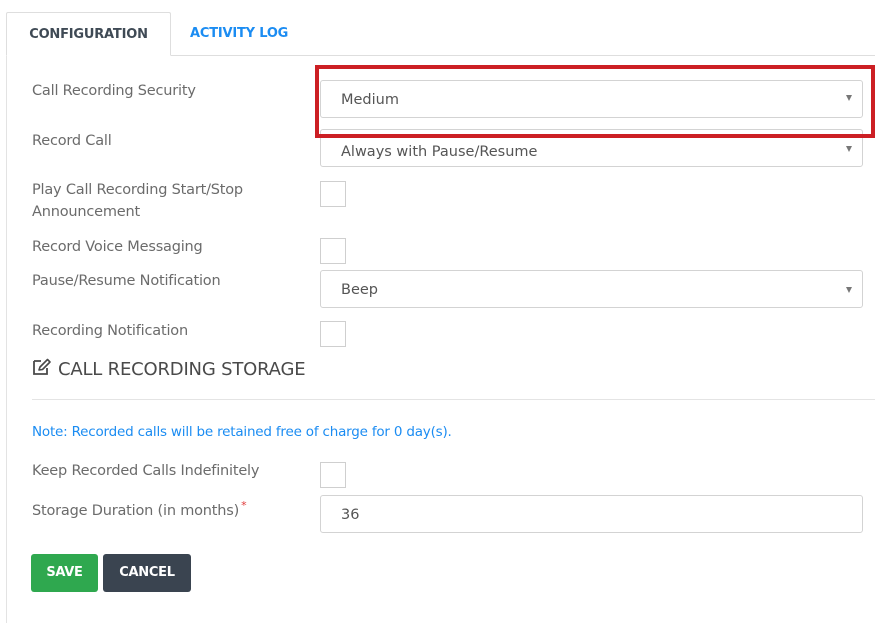 Image resolution: width=875 pixels, height=623 pixels. I want to click on save-button: SAVE, so click(64, 573).